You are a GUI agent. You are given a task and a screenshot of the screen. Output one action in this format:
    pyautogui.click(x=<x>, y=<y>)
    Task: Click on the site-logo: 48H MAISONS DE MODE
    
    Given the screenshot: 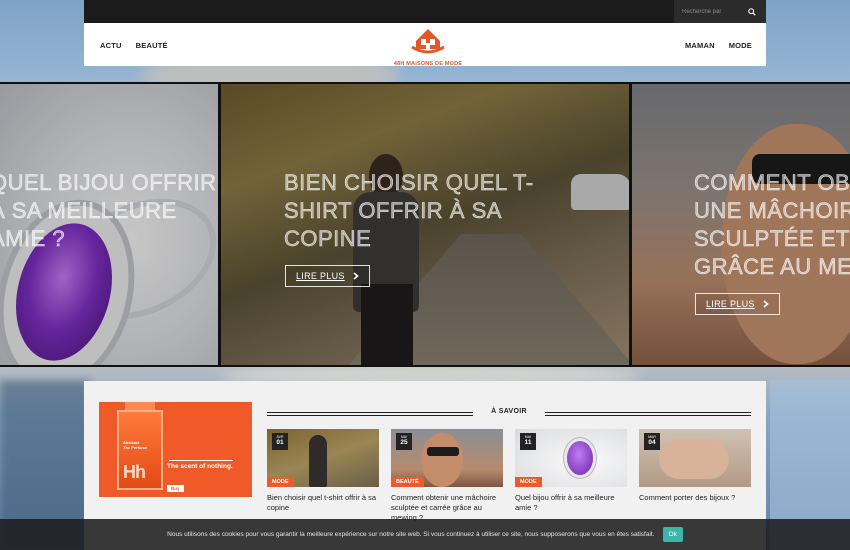 What is the action you would take?
    pyautogui.click(x=428, y=46)
    